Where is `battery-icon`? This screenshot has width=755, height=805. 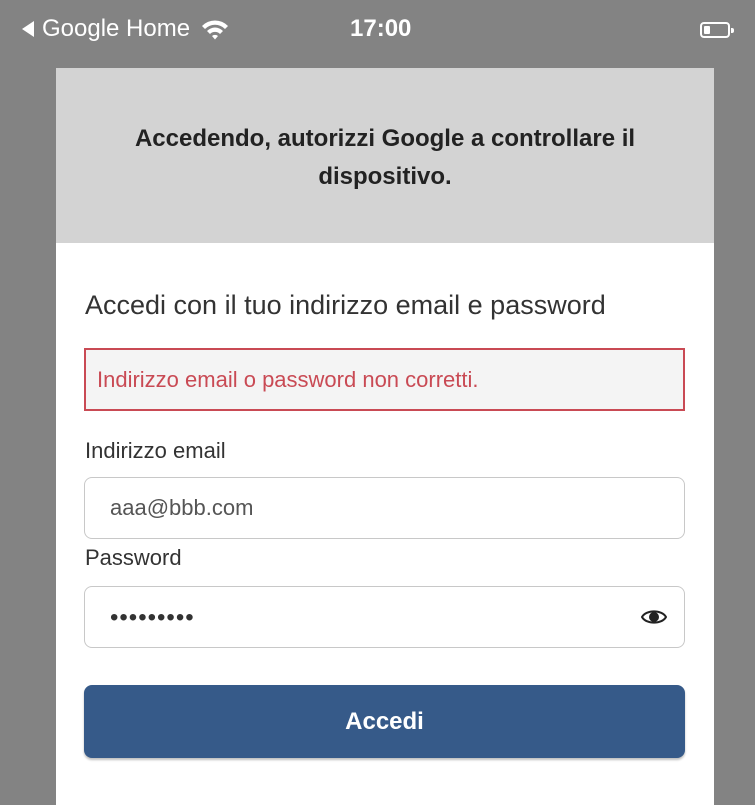 battery-icon is located at coordinates (717, 30).